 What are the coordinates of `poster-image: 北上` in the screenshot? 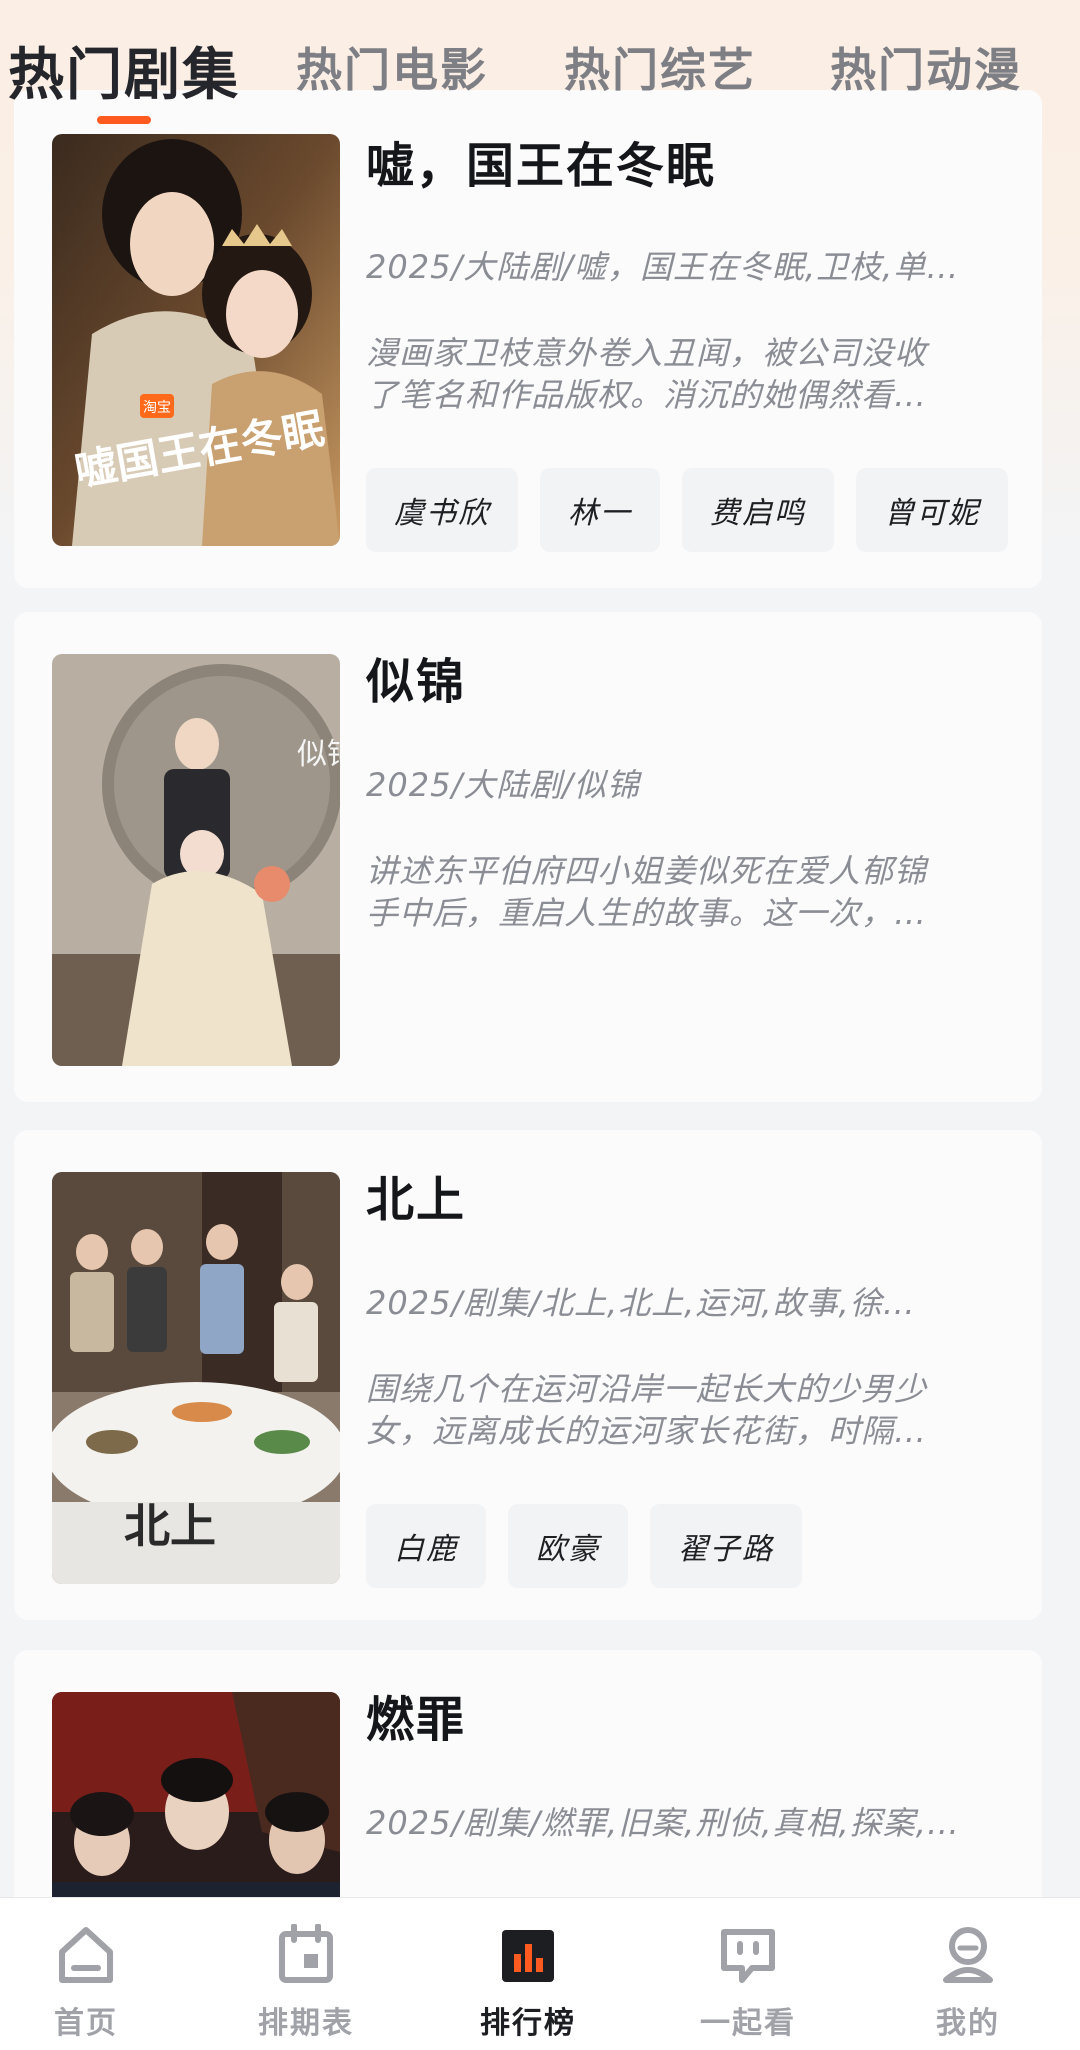 It's located at (196, 1378).